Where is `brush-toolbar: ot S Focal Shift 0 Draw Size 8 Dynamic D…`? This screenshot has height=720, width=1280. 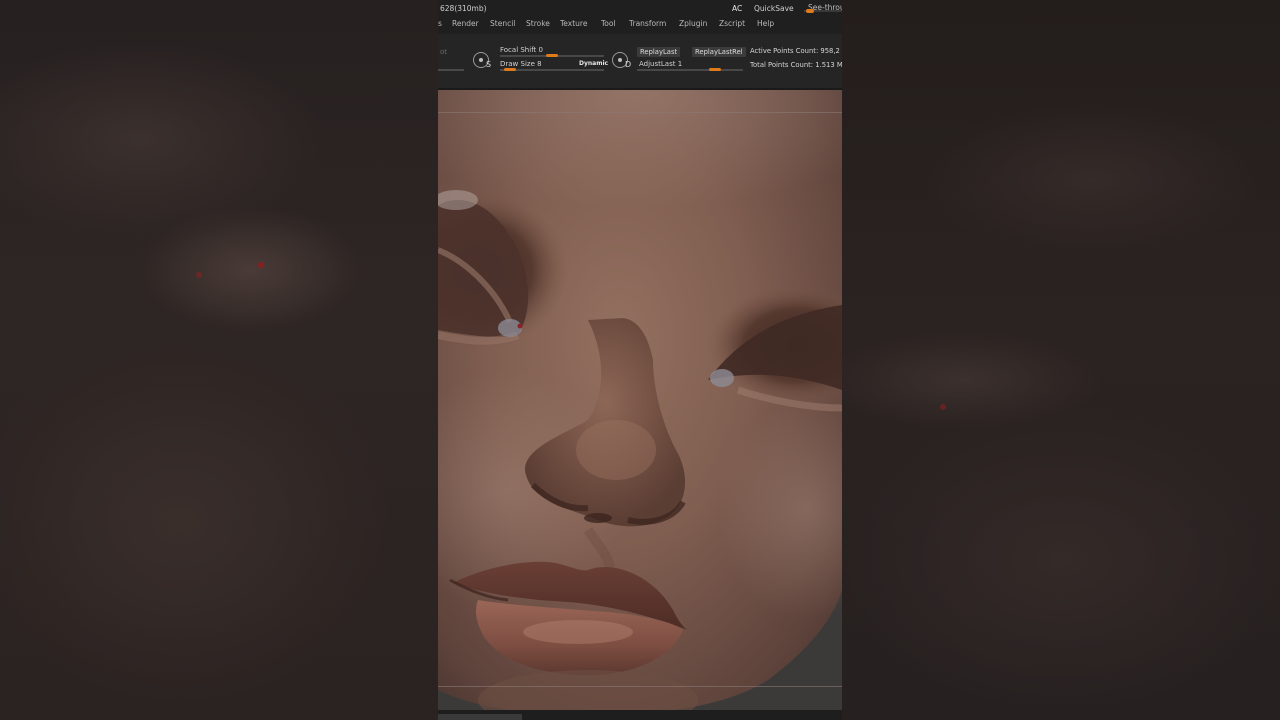 brush-toolbar: ot S Focal Shift 0 Draw Size 8 Dynamic D… is located at coordinates (640, 62).